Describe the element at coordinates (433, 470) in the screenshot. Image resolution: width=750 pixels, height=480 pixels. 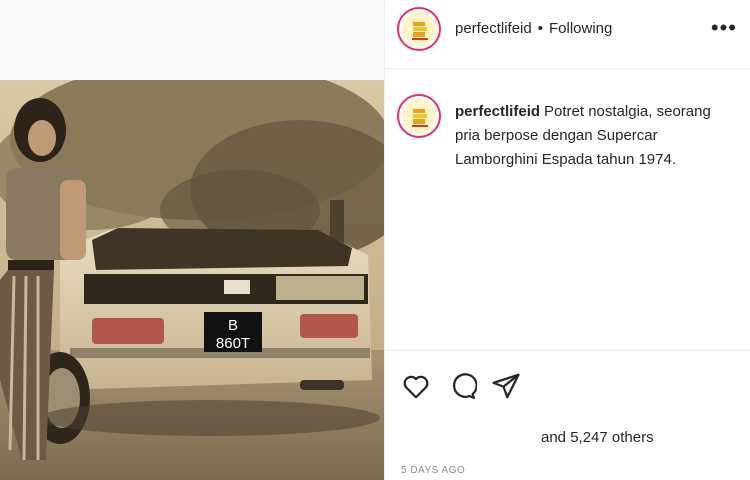
I see `post-timestamp: 5 DAYS AGO` at that location.